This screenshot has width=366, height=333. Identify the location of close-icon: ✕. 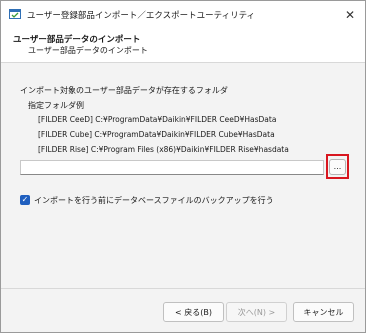
(350, 14).